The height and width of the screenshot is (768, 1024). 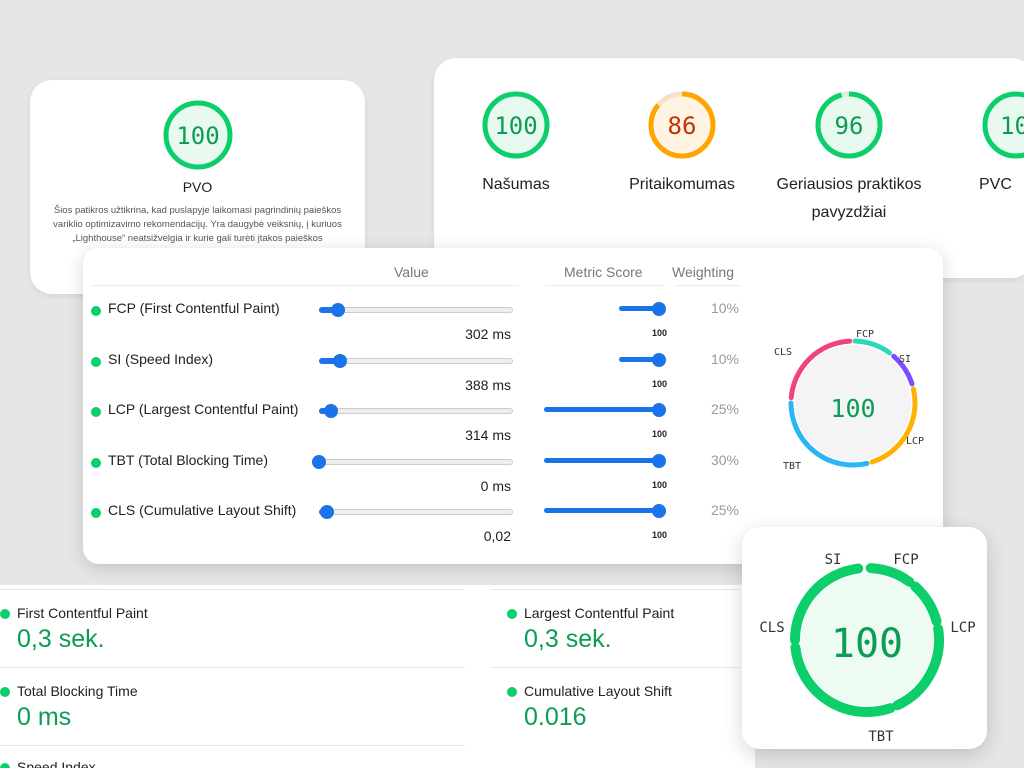 What do you see at coordinates (598, 691) in the screenshot?
I see `metric-name: Cumulative Layout Shift` at bounding box center [598, 691].